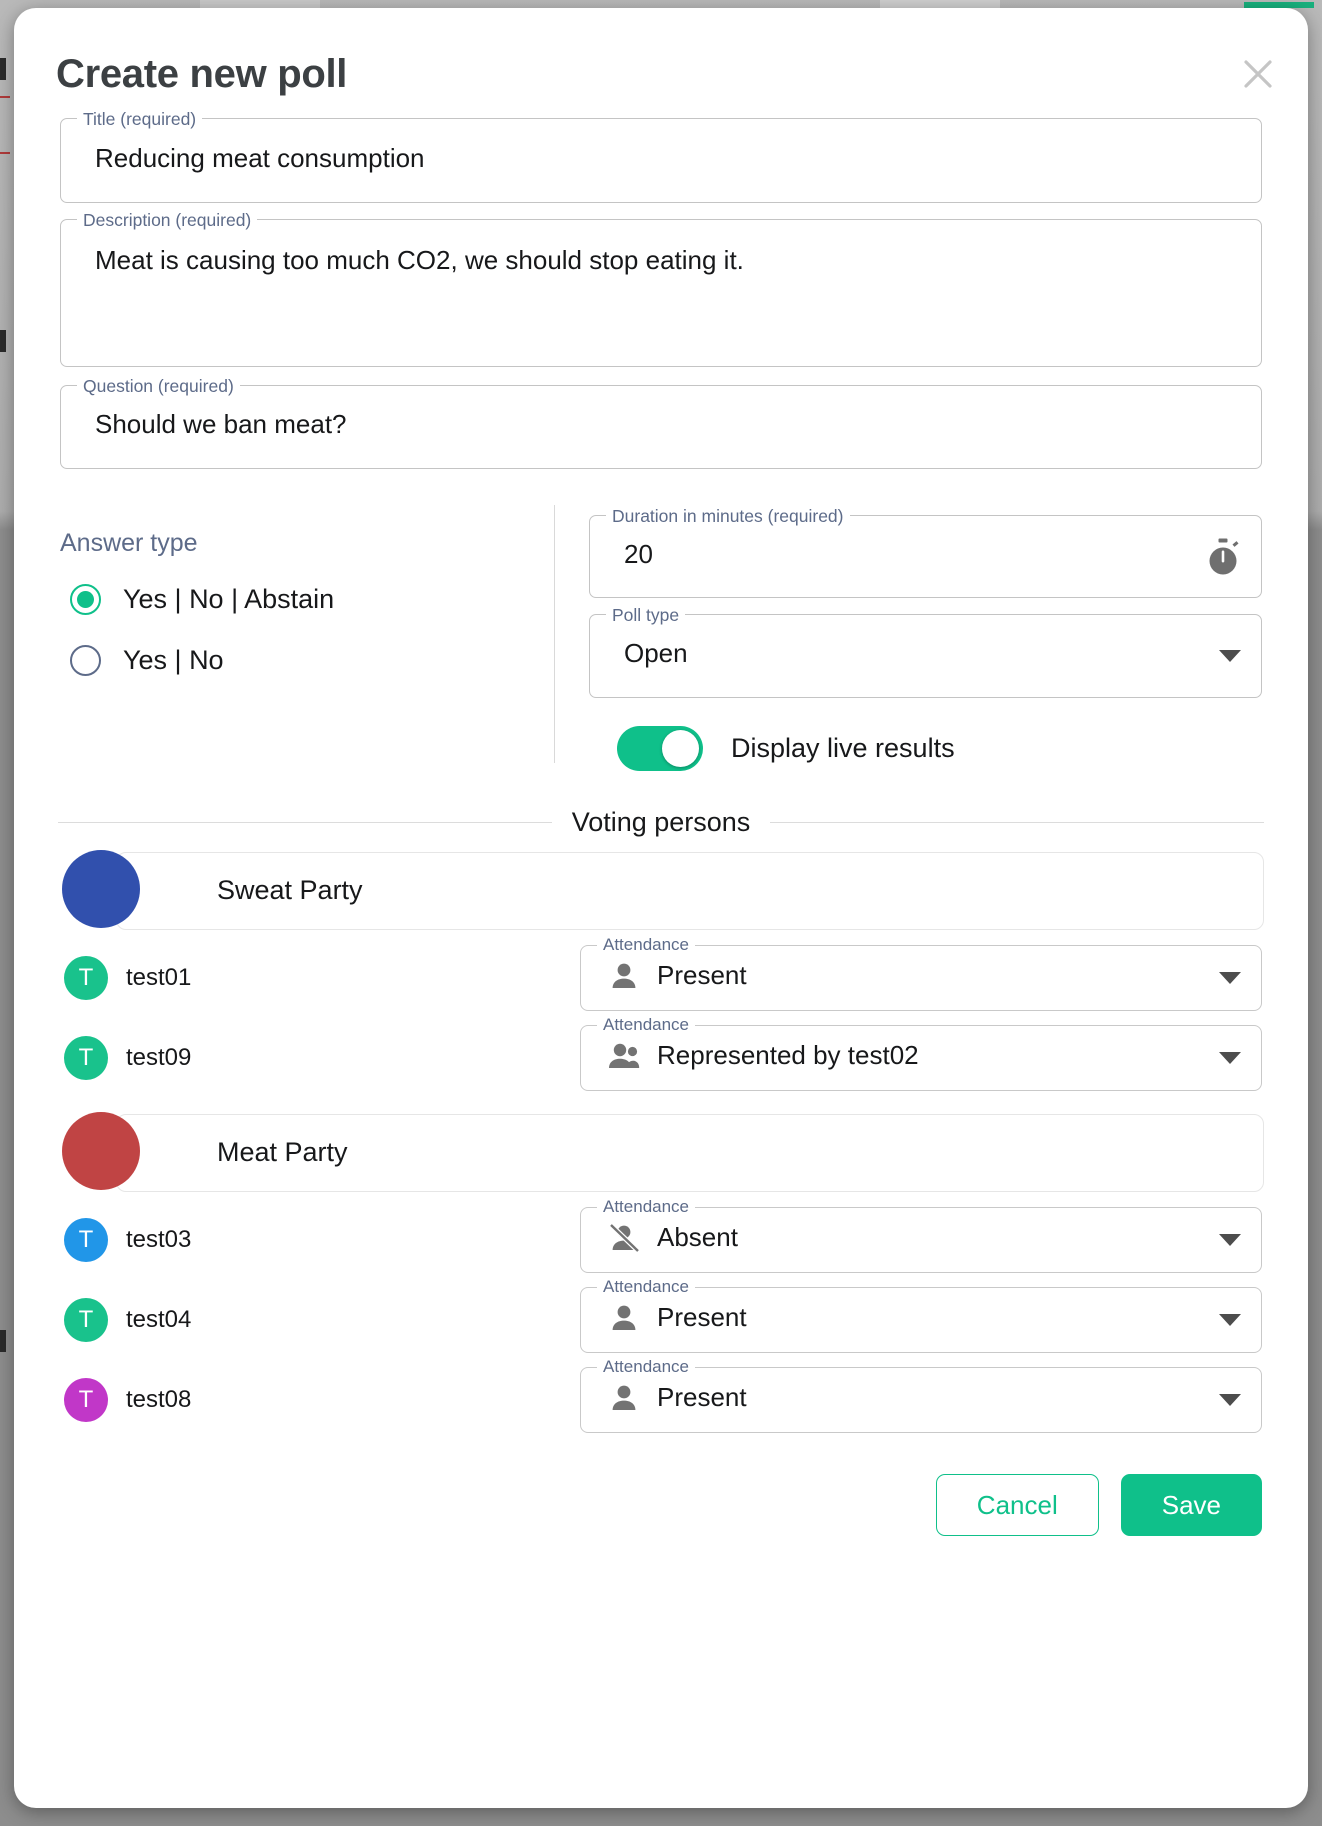  What do you see at coordinates (690, 890) in the screenshot?
I see `party-name: Sweat Party` at bounding box center [690, 890].